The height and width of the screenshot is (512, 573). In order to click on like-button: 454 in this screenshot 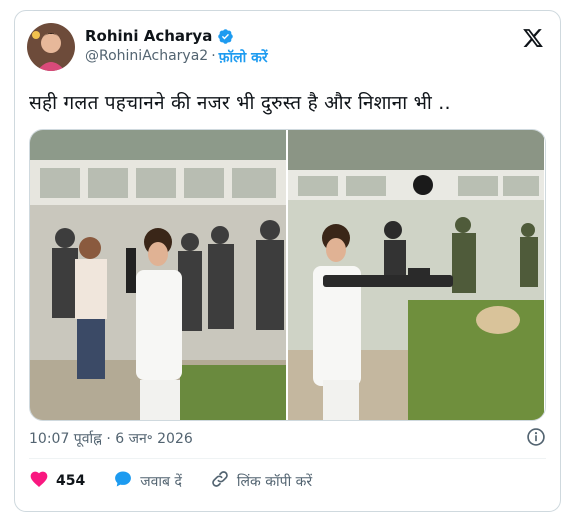, I will do `click(57, 481)`.